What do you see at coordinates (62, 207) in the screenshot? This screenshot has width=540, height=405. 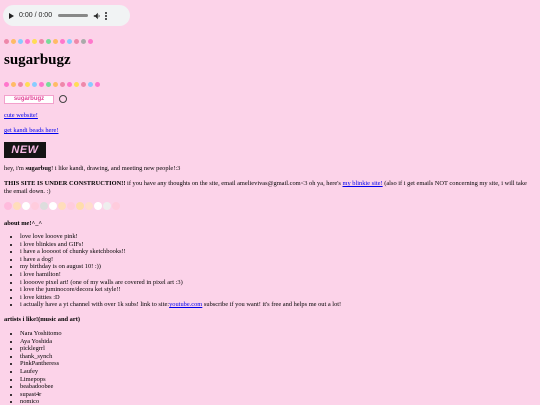 I see `decorative-emoji-strip` at bounding box center [62, 207].